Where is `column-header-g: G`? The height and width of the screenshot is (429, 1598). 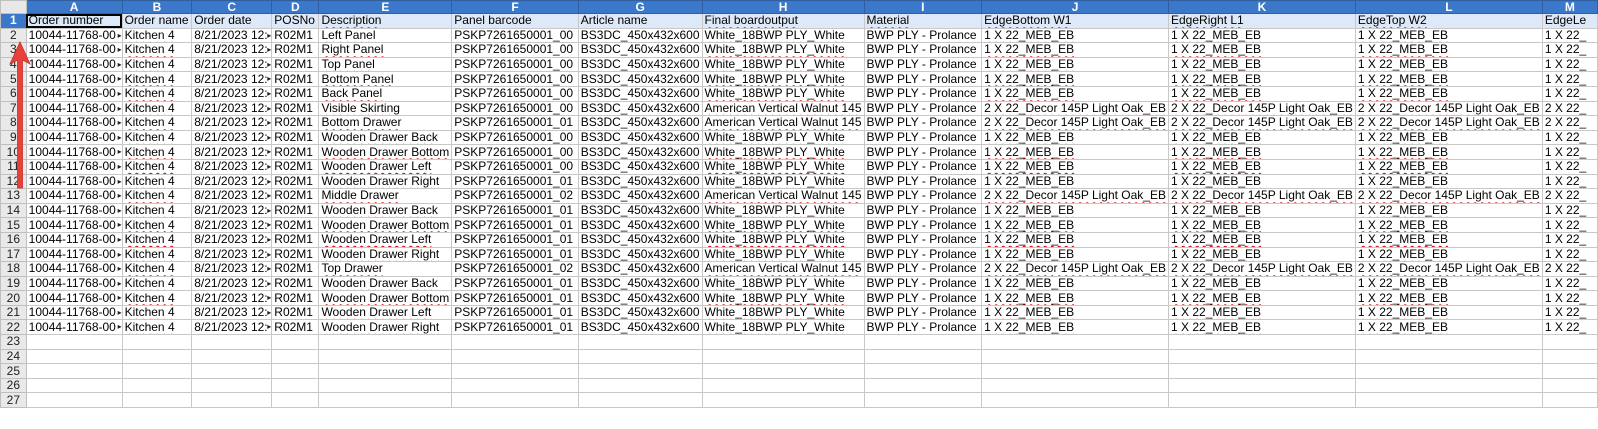 column-header-g: G is located at coordinates (640, 7).